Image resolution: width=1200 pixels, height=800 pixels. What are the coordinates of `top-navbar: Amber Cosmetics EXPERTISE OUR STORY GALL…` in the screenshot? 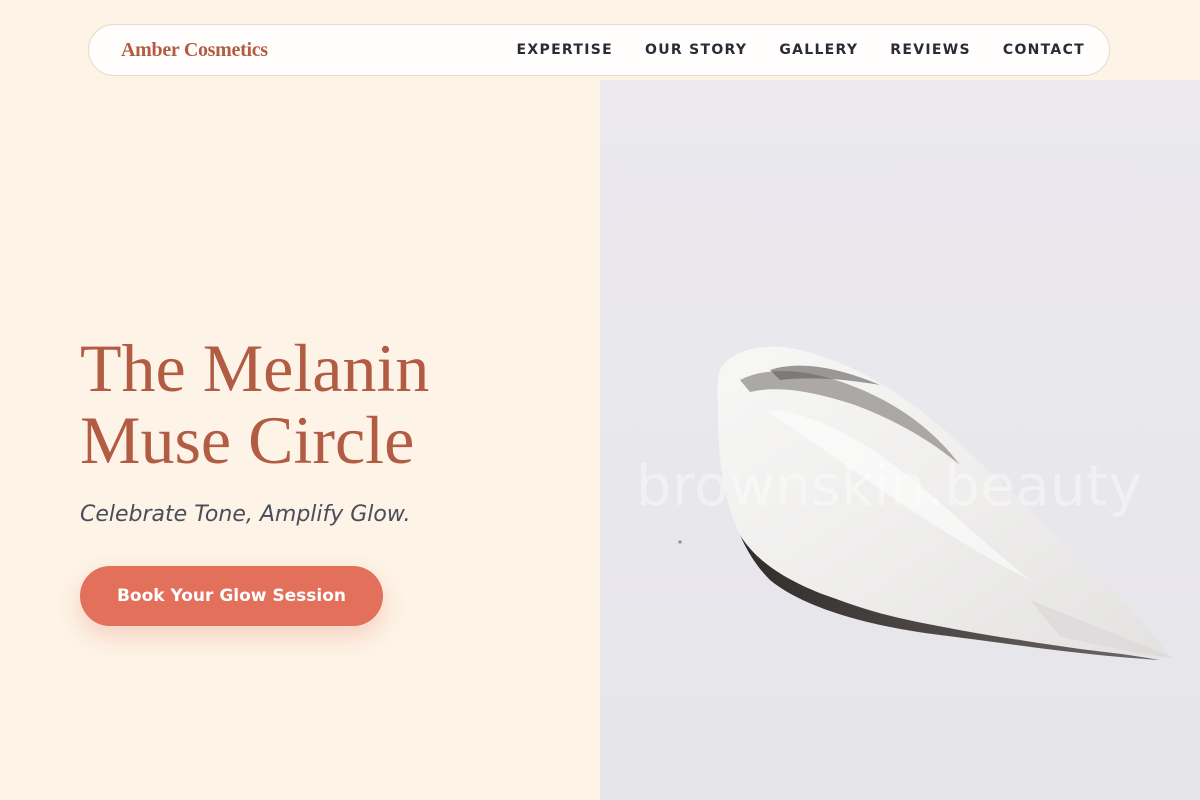 It's located at (599, 50).